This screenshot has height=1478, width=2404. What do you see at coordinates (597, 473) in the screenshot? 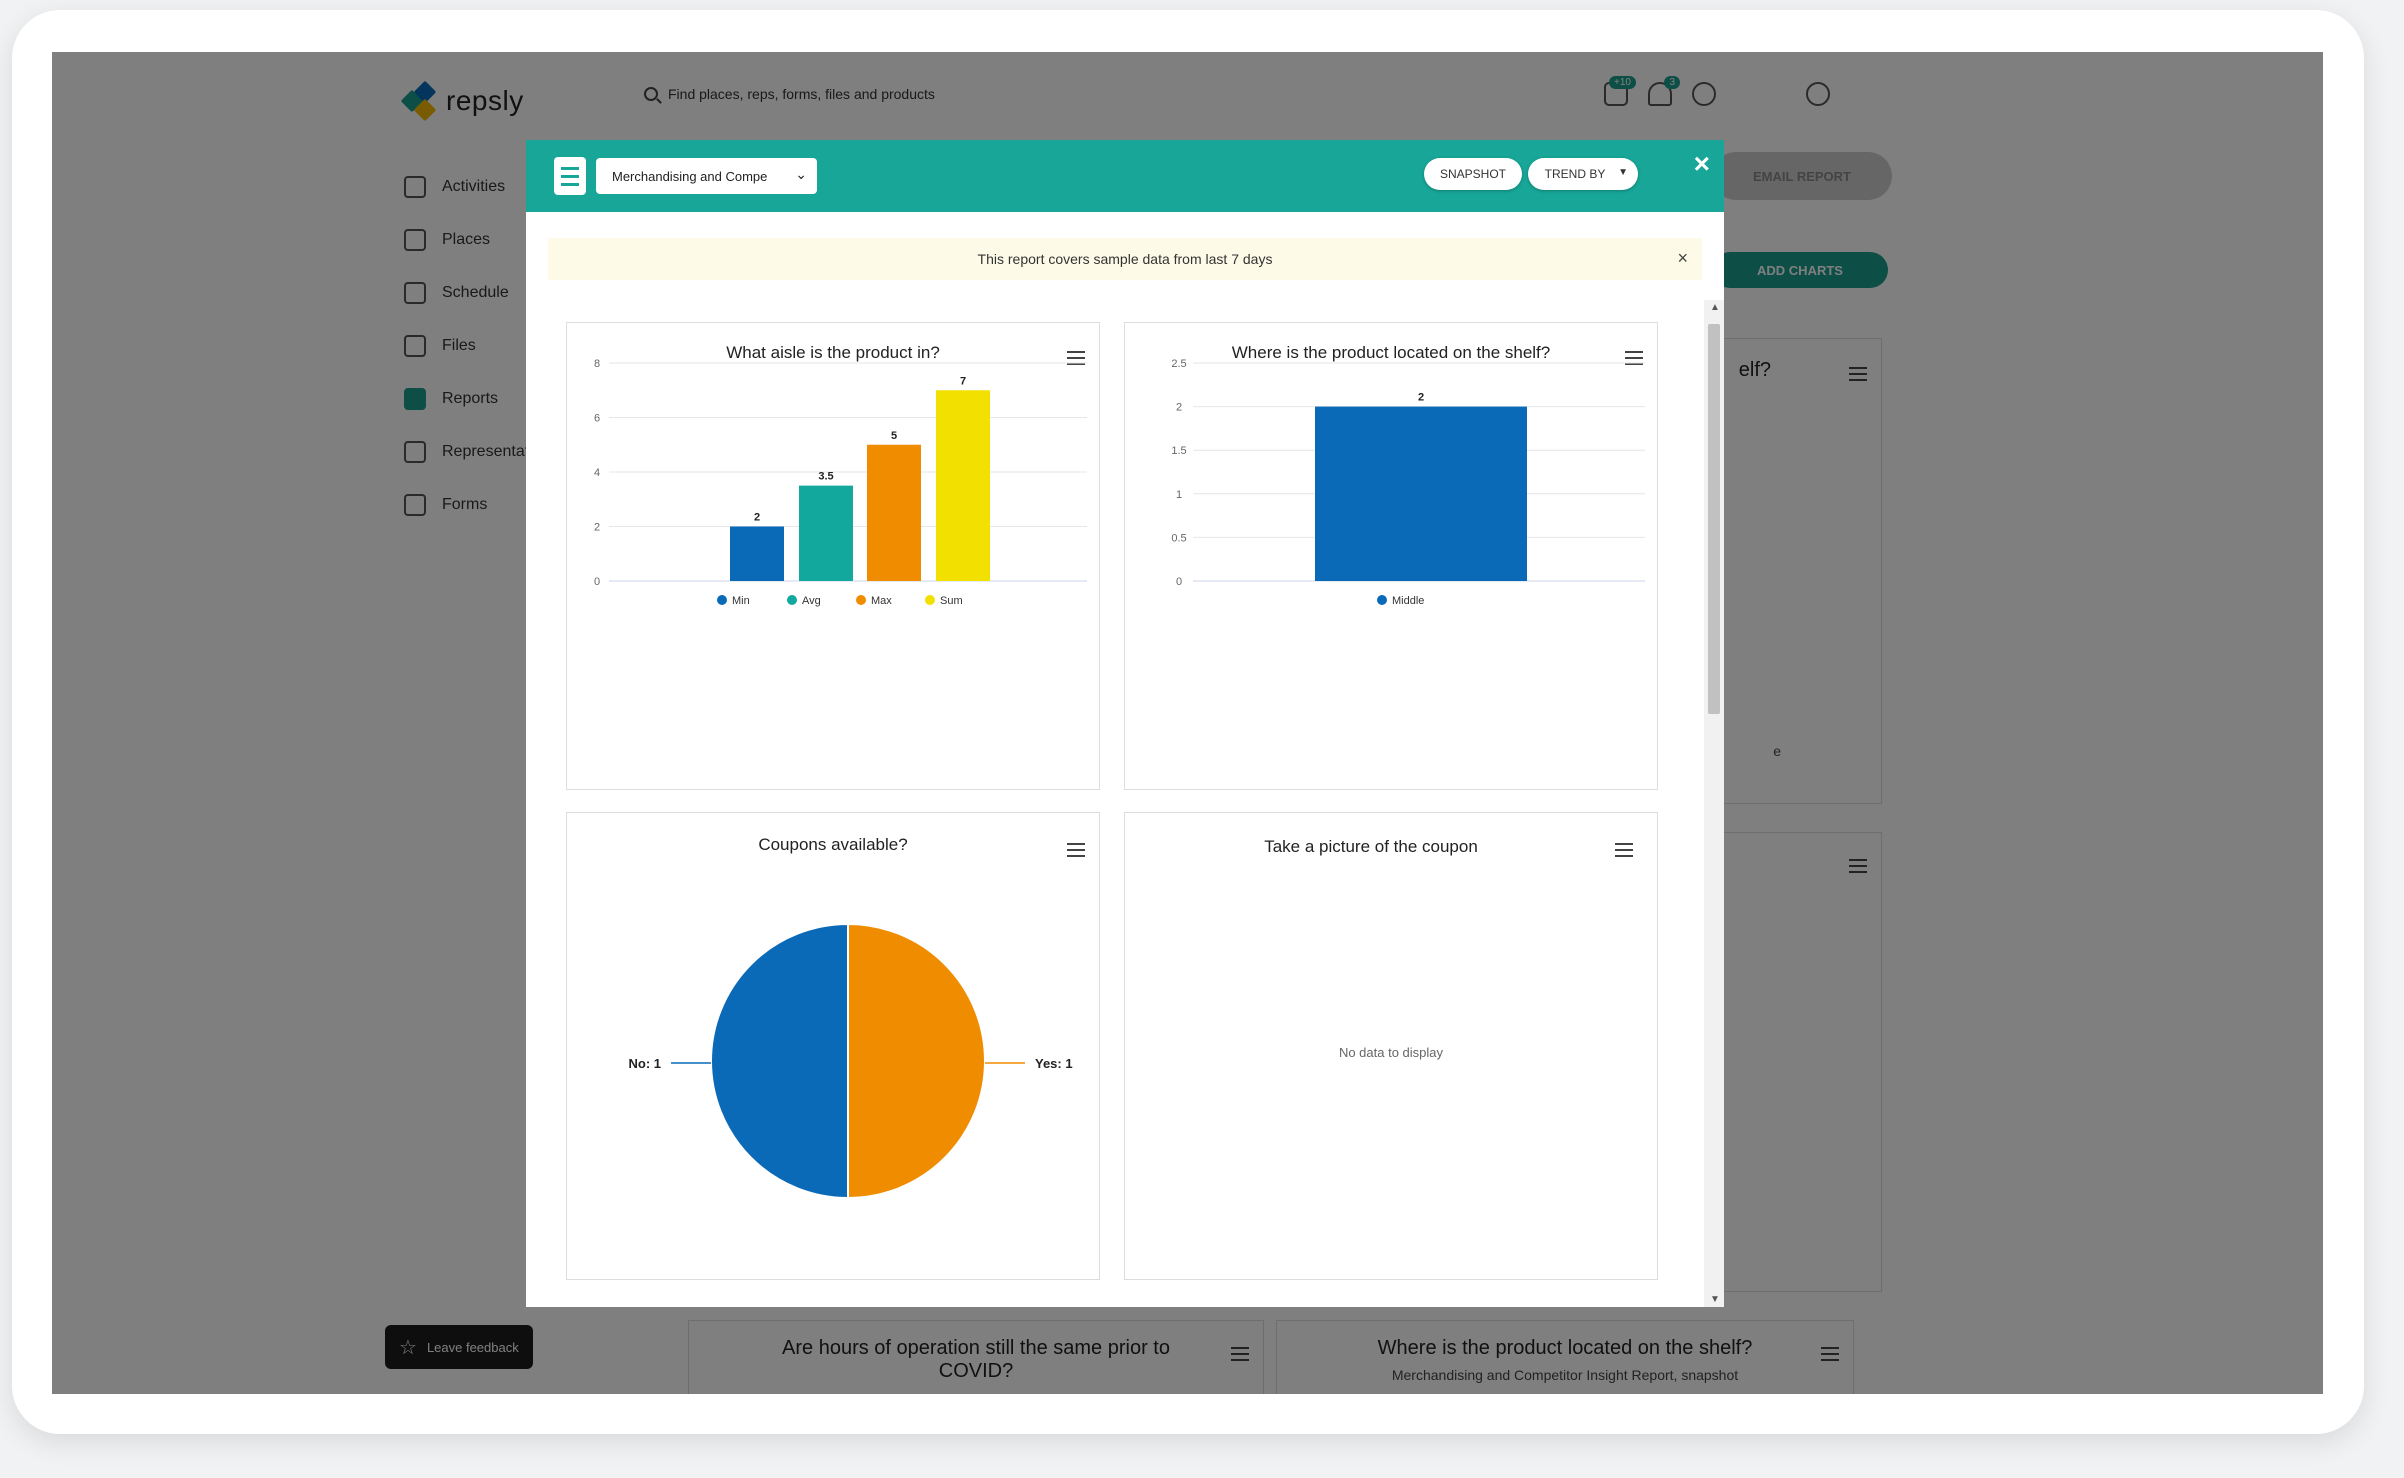
I see `y-tick-label: 4` at bounding box center [597, 473].